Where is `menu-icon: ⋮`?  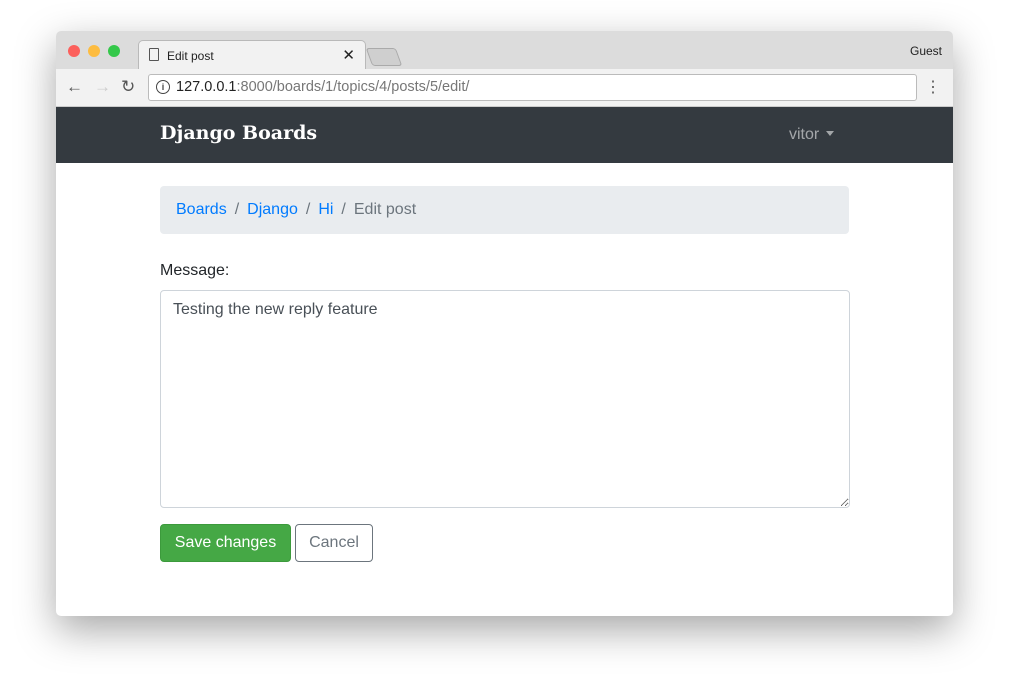
menu-icon: ⋮ is located at coordinates (933, 87).